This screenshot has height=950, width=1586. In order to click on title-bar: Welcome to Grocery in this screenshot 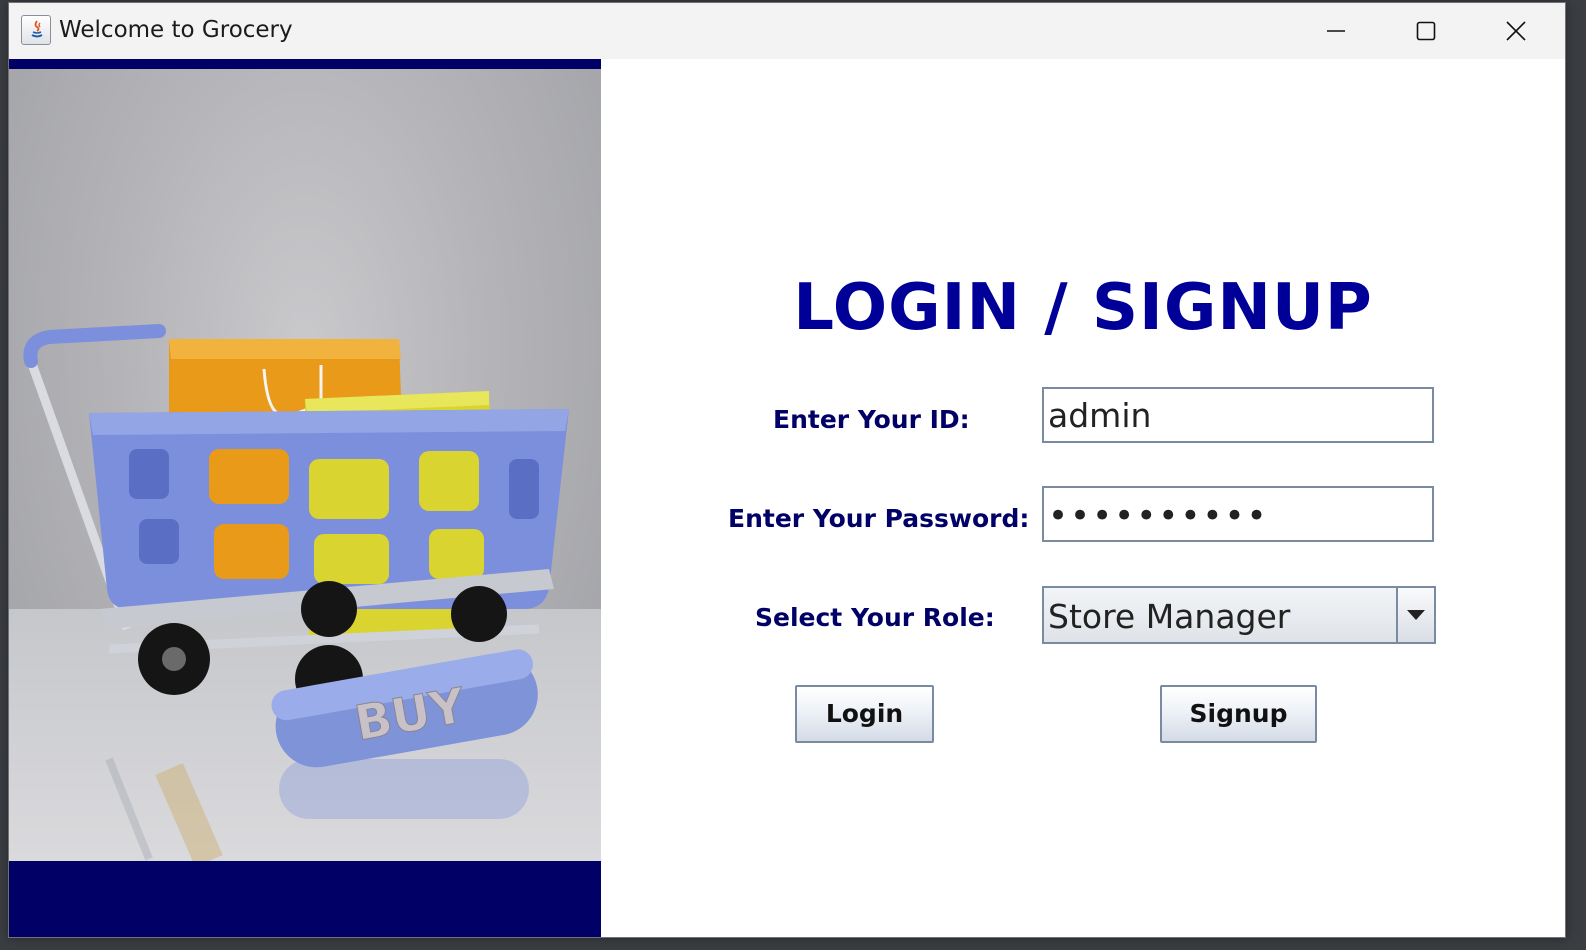, I will do `click(787, 31)`.